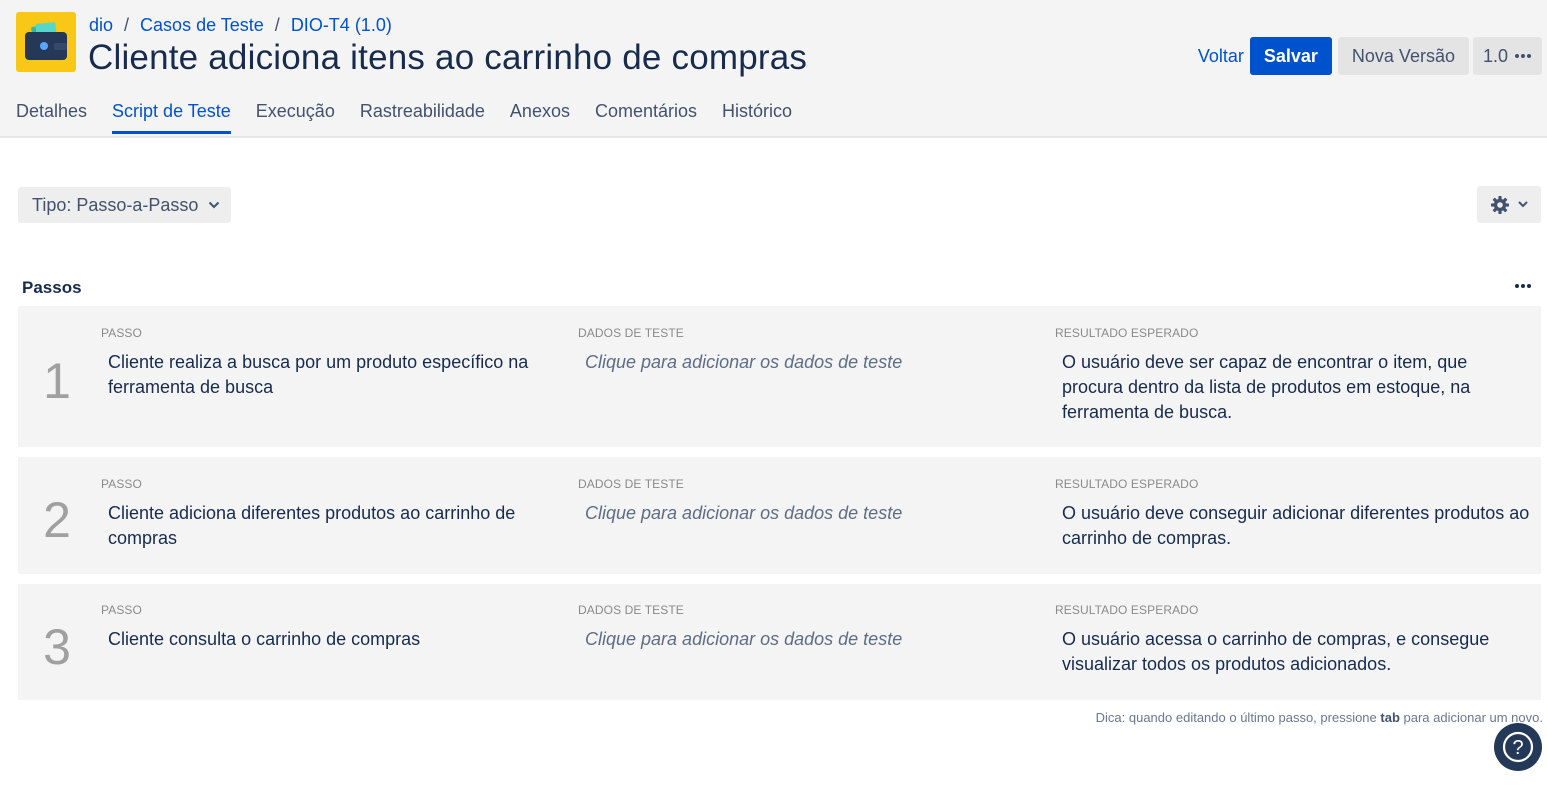  I want to click on new-version-button: Nova Versão, so click(1403, 56).